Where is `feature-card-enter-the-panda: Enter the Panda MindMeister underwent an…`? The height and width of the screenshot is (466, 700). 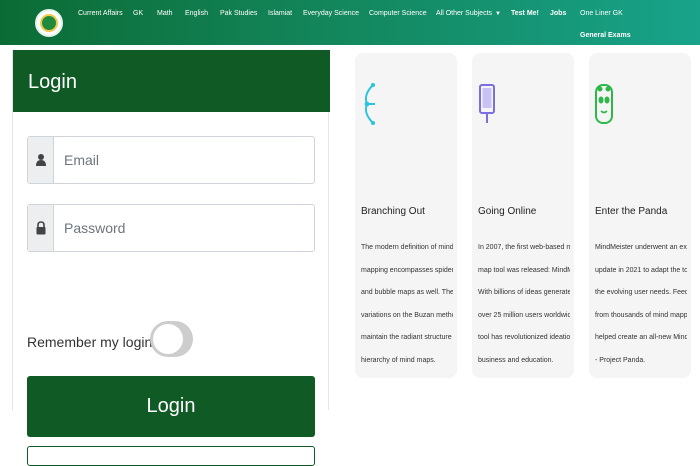 feature-card-enter-the-panda: Enter the Panda MindMeister underwent an… is located at coordinates (640, 215).